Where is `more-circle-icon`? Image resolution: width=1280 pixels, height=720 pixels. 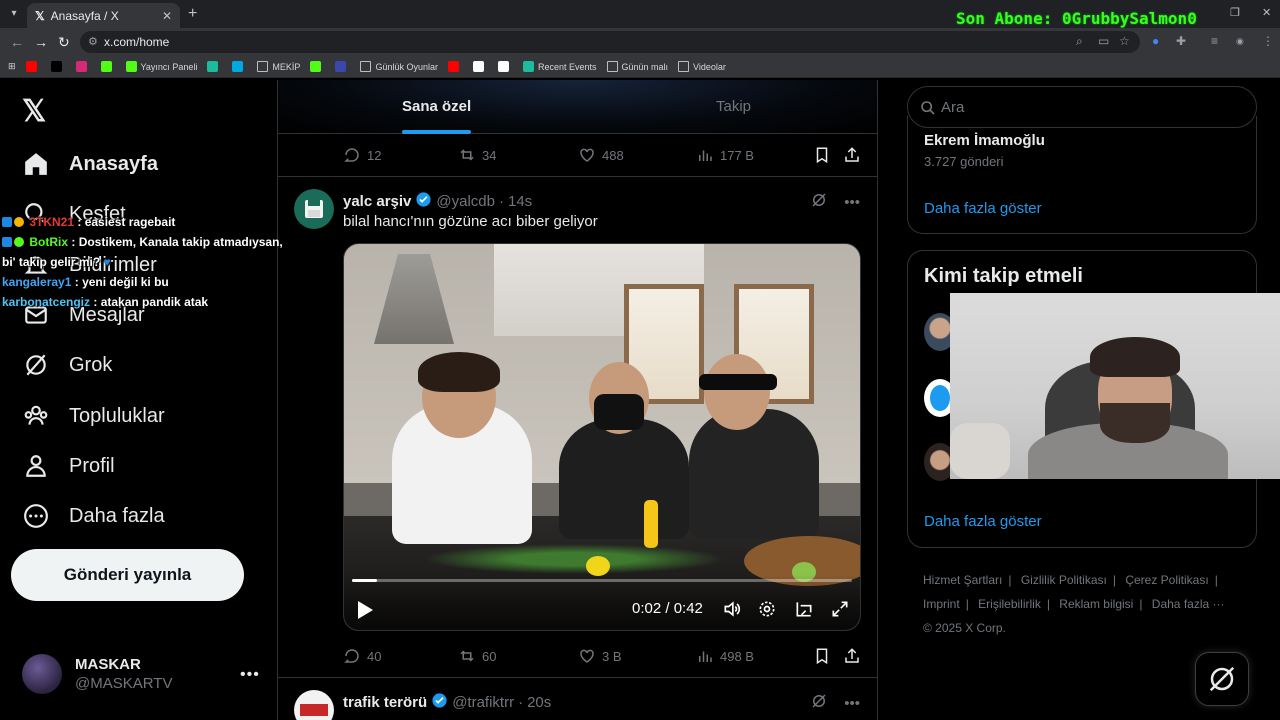 more-circle-icon is located at coordinates (36, 516).